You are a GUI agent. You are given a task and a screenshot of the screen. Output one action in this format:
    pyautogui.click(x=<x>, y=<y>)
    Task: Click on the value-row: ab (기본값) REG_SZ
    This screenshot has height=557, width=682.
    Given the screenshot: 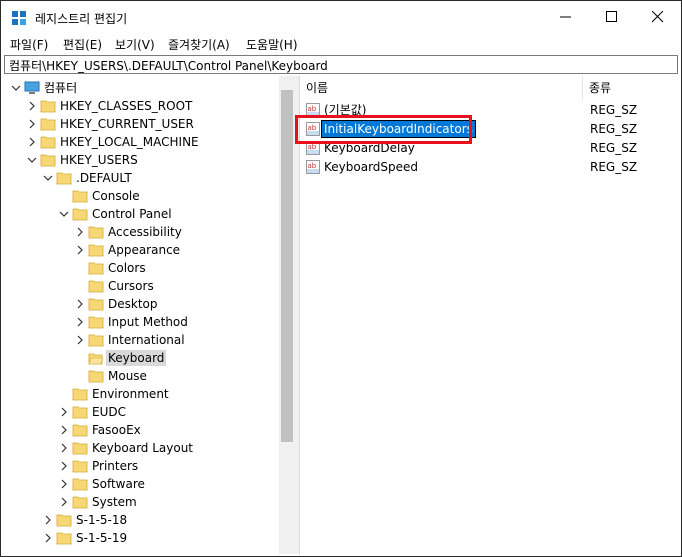 What is the action you would take?
    pyautogui.click(x=489, y=110)
    